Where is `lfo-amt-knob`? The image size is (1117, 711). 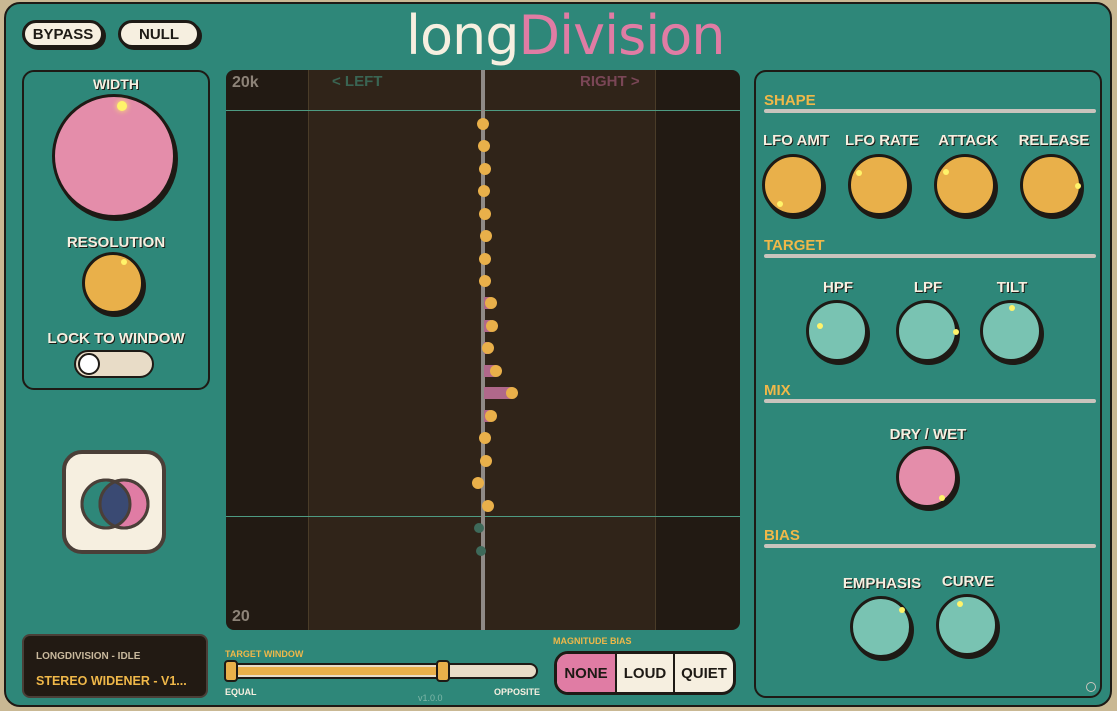 lfo-amt-knob is located at coordinates (793, 185).